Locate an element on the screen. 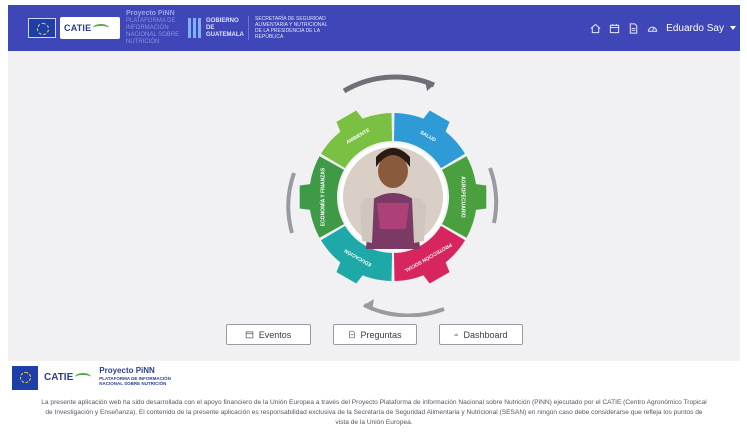 The width and height of the screenshot is (747, 432). gear-segment-label: AGROPECUARIO is located at coordinates (463, 197).